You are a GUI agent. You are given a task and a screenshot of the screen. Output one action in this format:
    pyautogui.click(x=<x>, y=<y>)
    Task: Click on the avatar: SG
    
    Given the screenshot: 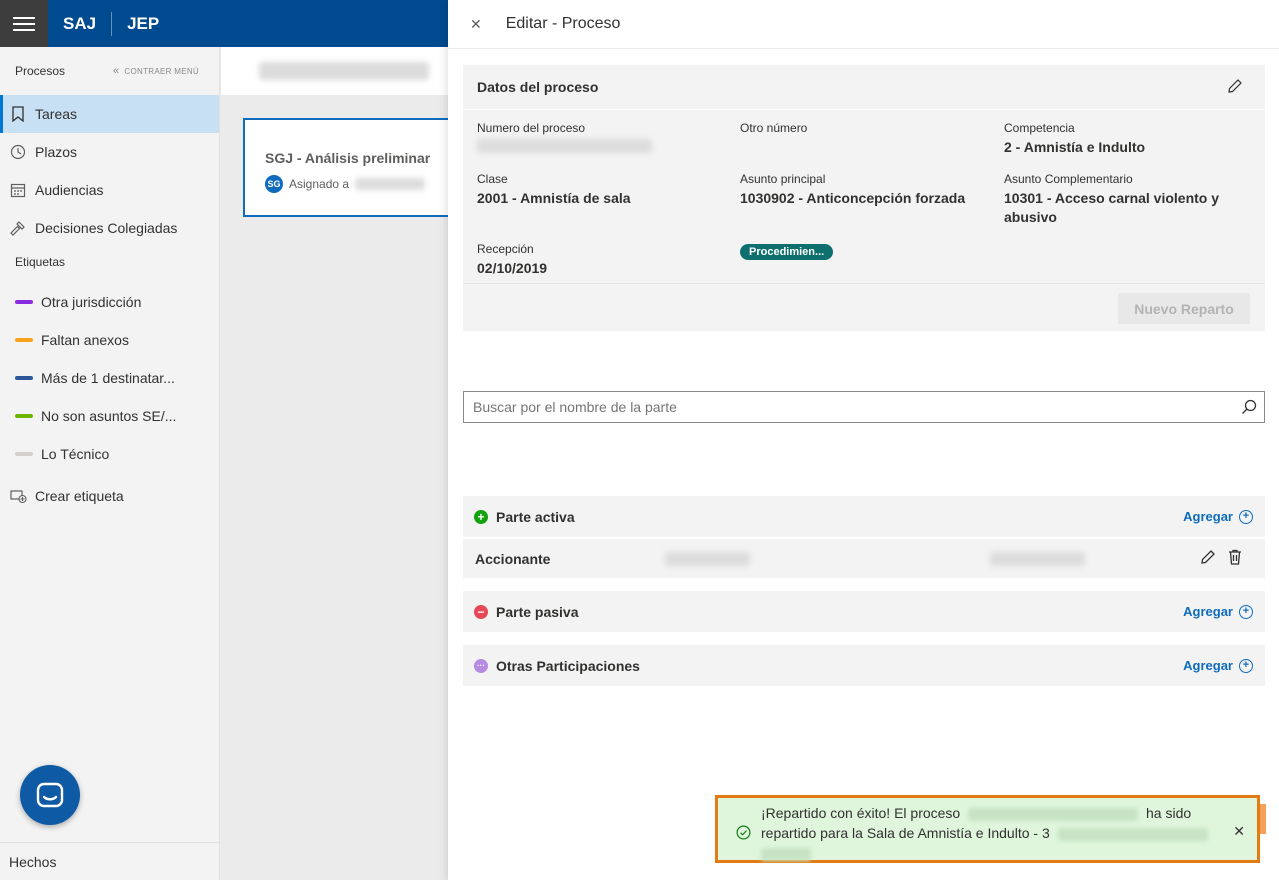 What is the action you would take?
    pyautogui.click(x=274, y=184)
    